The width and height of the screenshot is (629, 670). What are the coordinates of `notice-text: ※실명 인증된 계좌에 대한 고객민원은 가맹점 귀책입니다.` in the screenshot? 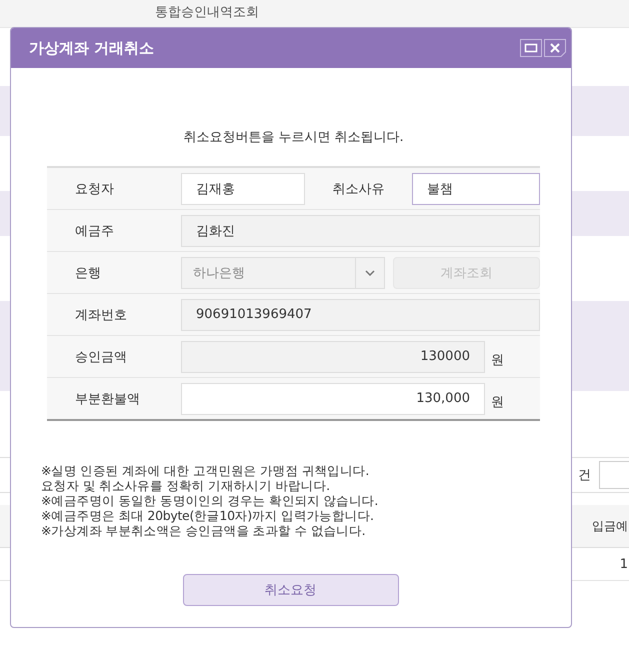 It's located at (205, 470).